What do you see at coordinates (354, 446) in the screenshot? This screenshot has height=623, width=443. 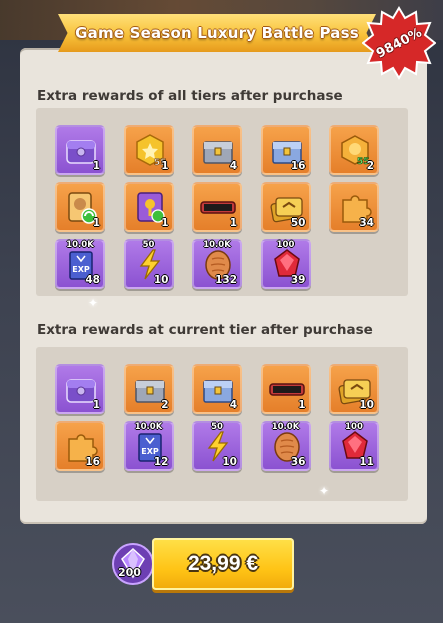 I see `reward-tile: 100 11` at bounding box center [354, 446].